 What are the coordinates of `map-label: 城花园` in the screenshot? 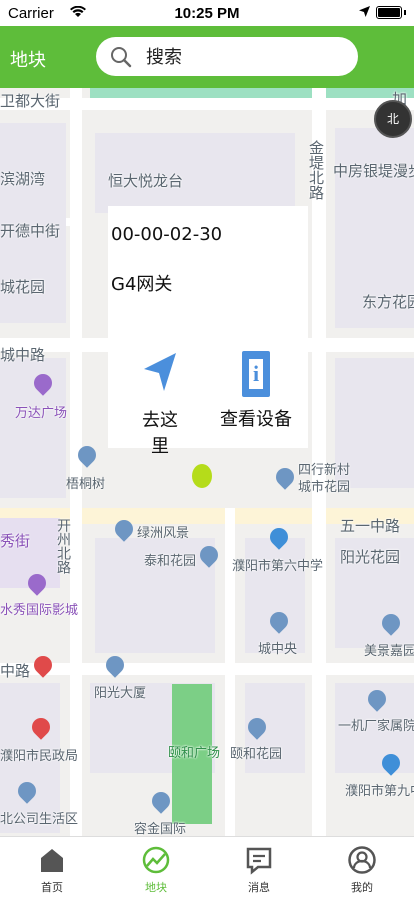 It's located at (23, 287).